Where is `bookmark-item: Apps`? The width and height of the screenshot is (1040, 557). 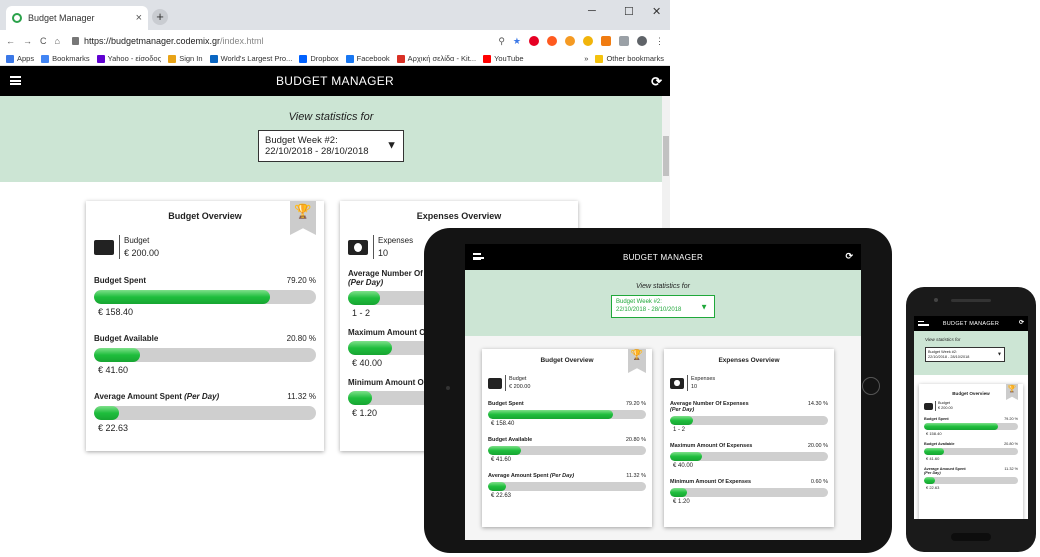
bookmark-item: Apps is located at coordinates (20, 58).